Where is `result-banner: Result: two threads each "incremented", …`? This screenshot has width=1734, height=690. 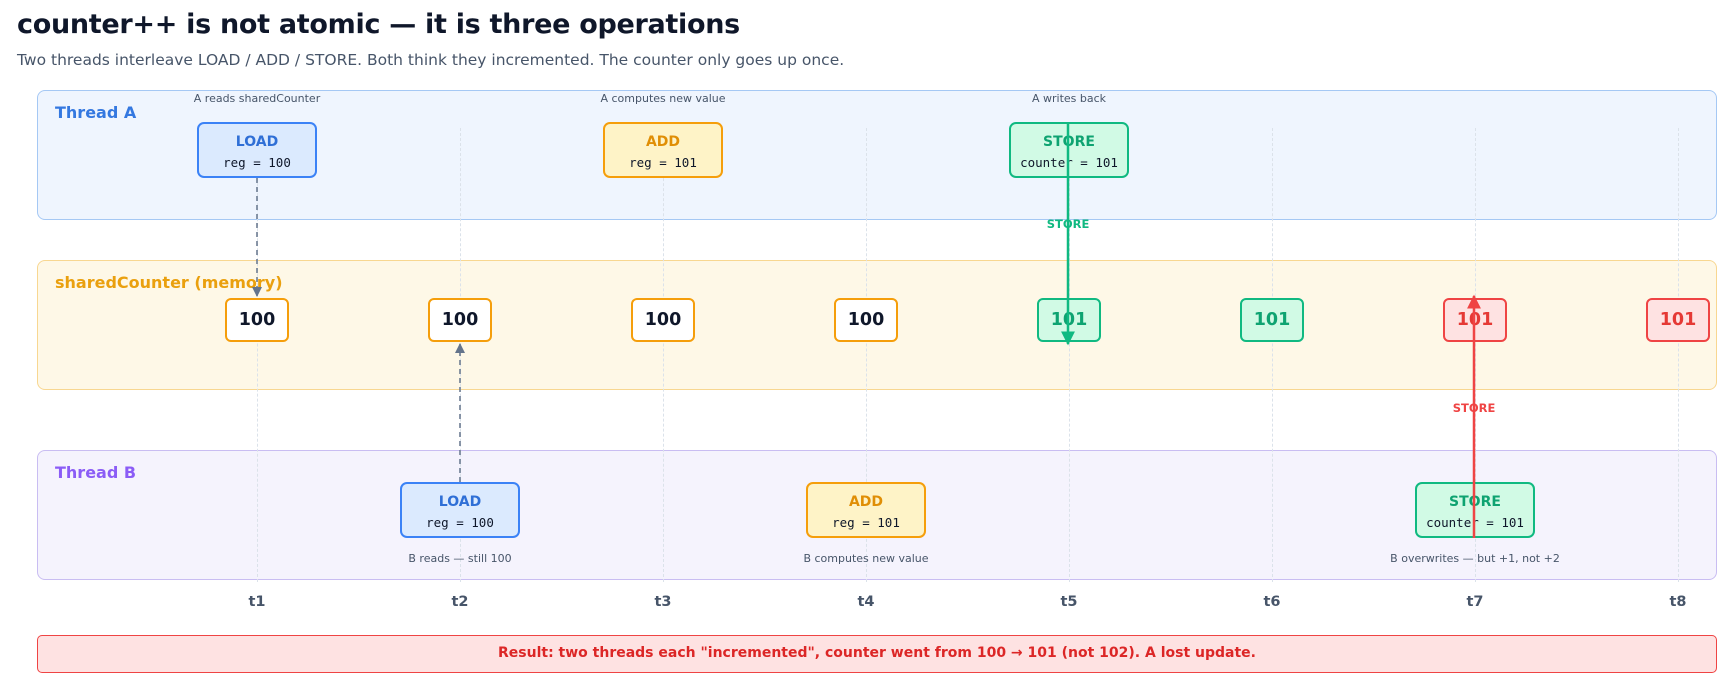
result-banner: Result: two threads each "incremented", … is located at coordinates (877, 654).